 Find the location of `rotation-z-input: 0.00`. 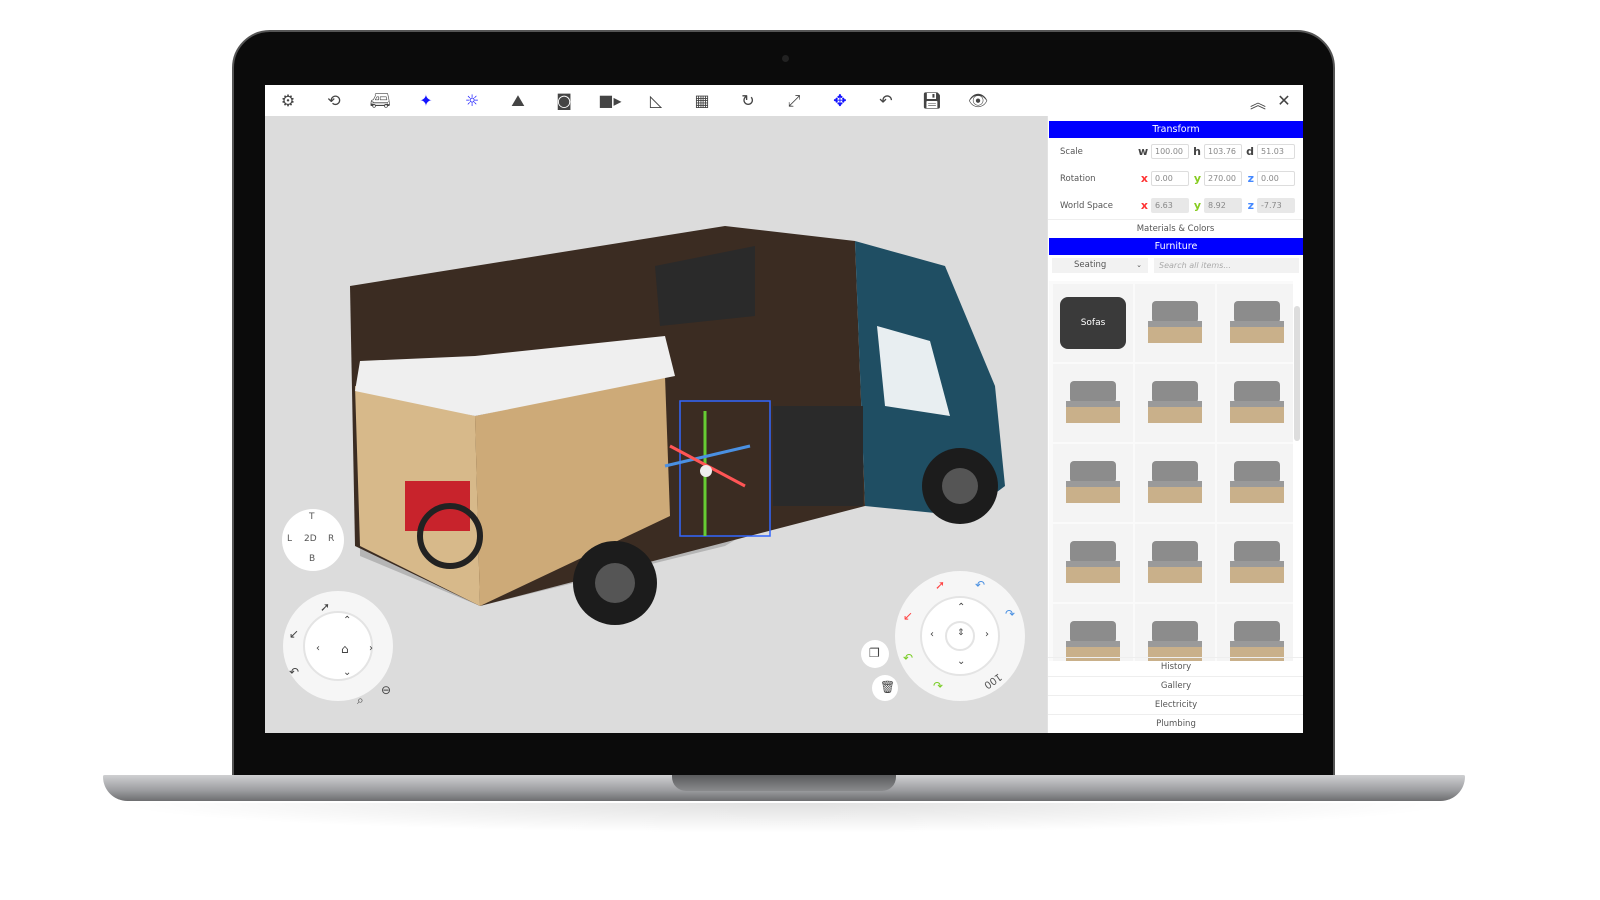

rotation-z-input: 0.00 is located at coordinates (1276, 178).